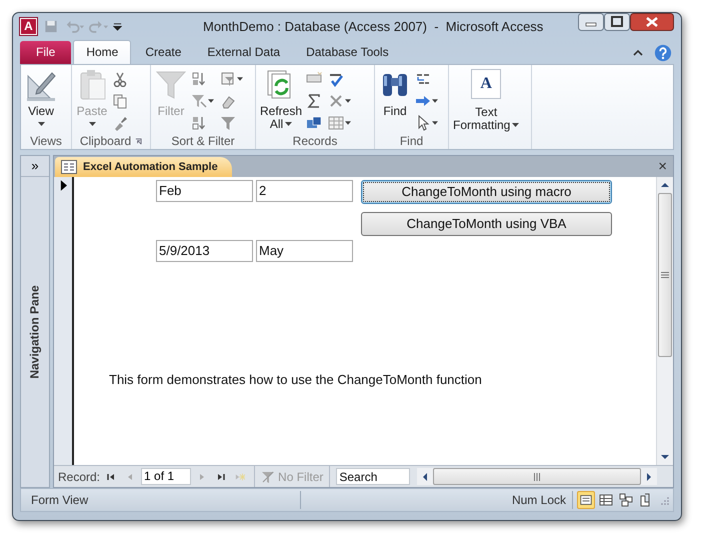  I want to click on text-format-icon: A, so click(486, 83).